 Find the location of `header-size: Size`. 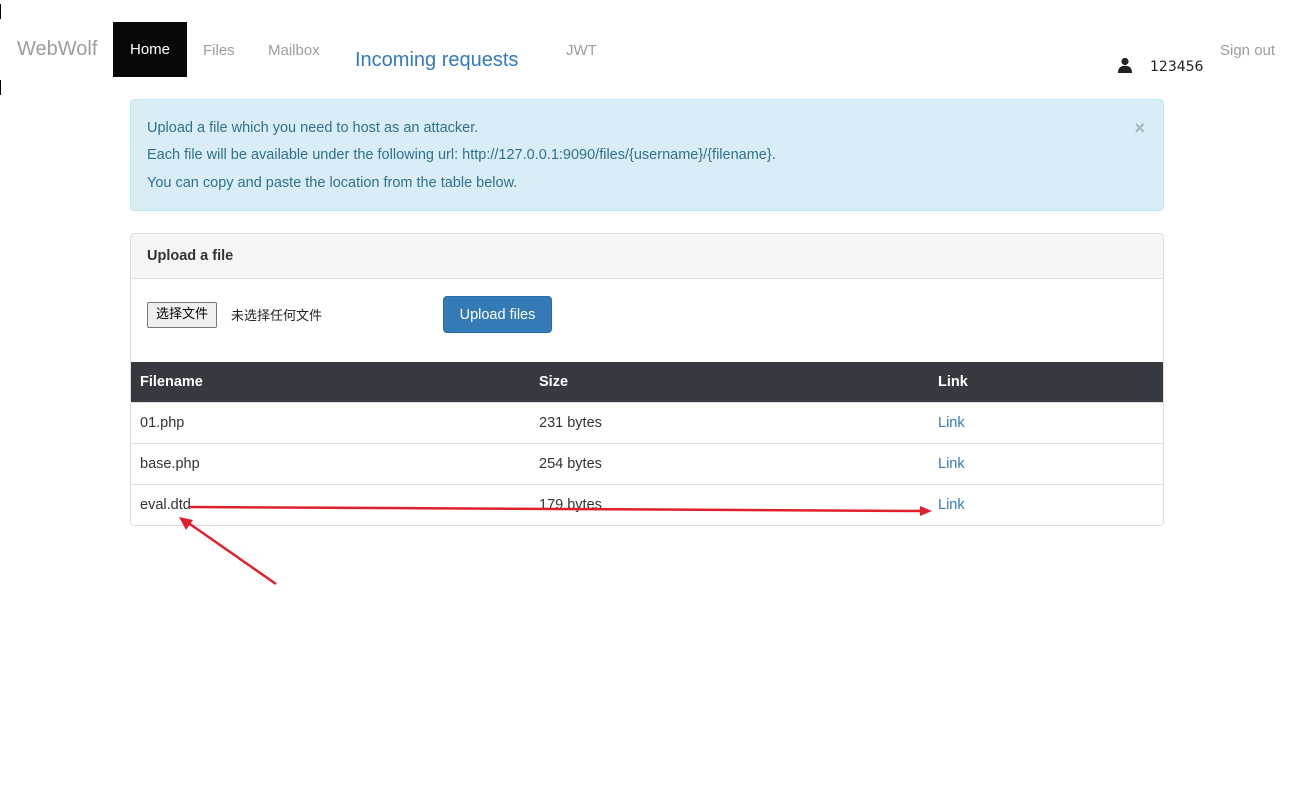

header-size: Size is located at coordinates (554, 381).